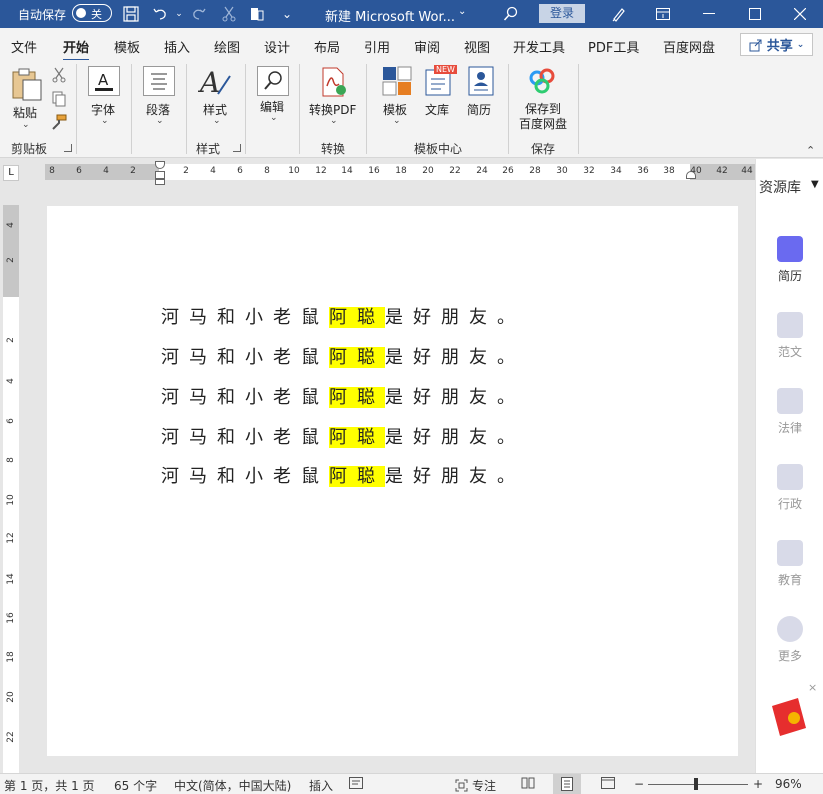  What do you see at coordinates (780, 187) in the screenshot?
I see `resource-pane-title: 资源库` at bounding box center [780, 187].